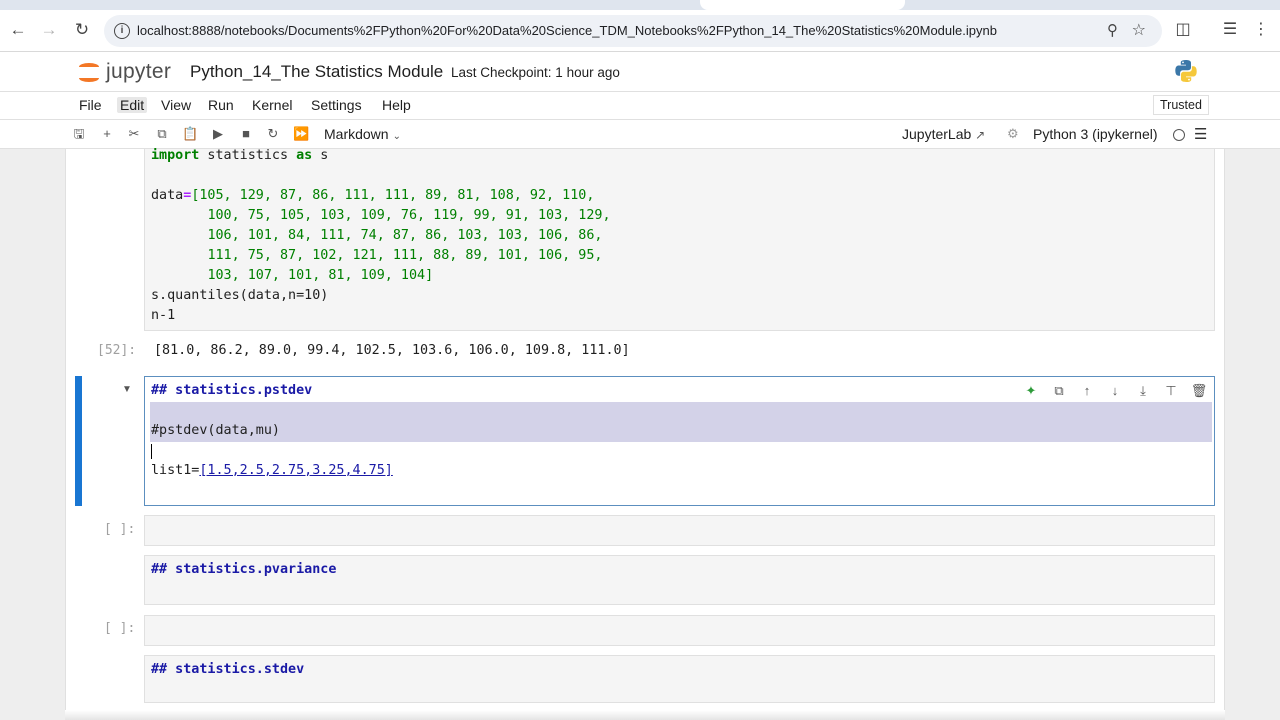  Describe the element at coordinates (679, 580) in the screenshot. I see `markdown-cell: ## statistics.pvariance` at that location.